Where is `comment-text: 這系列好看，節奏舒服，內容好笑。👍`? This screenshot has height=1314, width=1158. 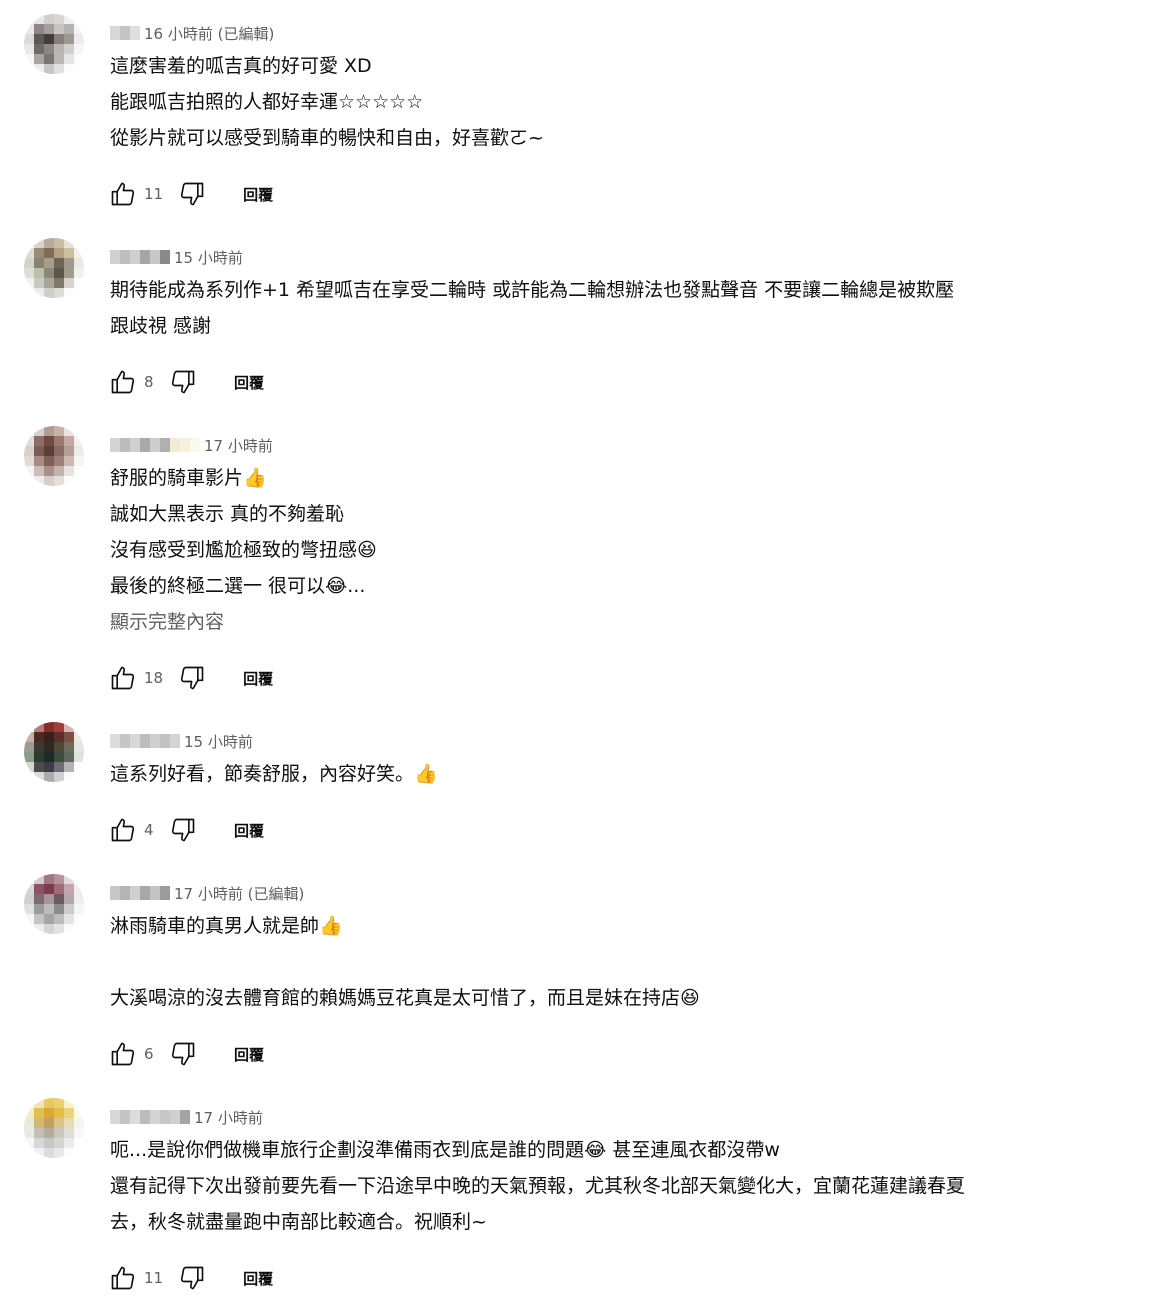
comment-text: 這系列好看，節奏舒服，內容好笑。👍 is located at coordinates (610, 774).